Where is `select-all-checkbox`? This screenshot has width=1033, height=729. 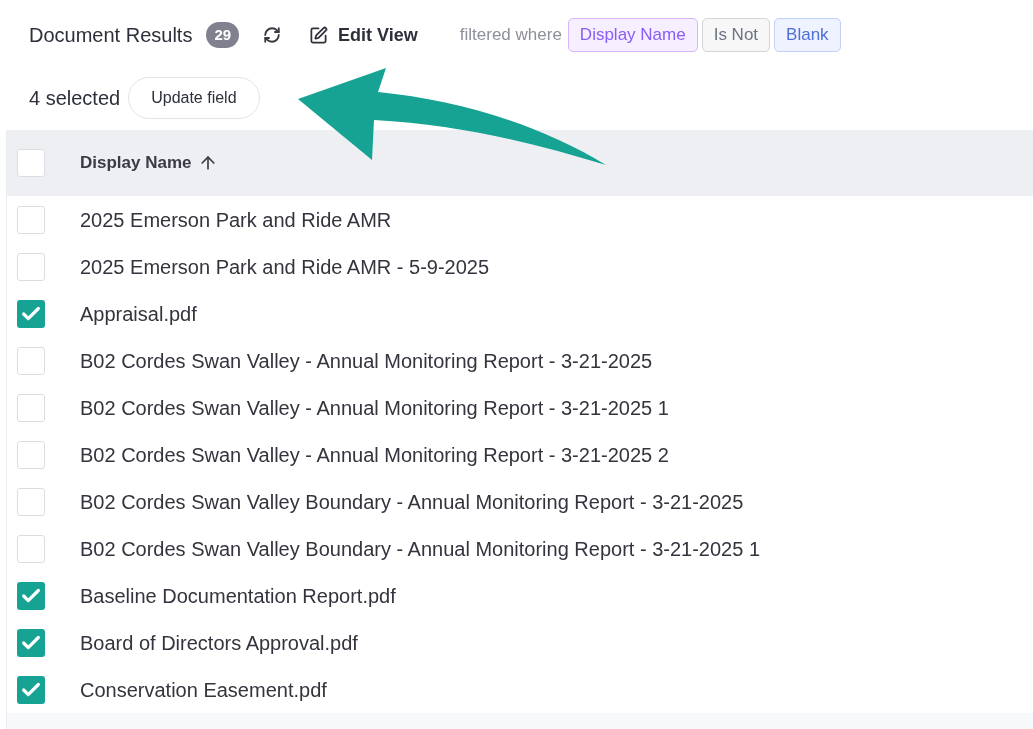
select-all-checkbox is located at coordinates (31, 163).